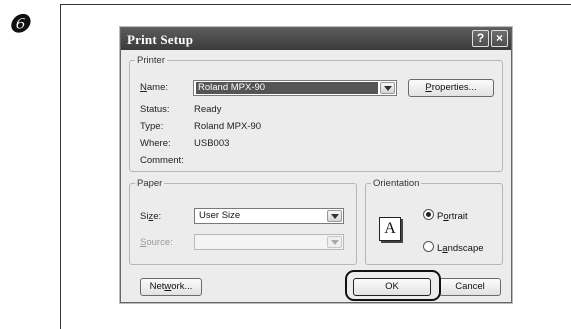  I want to click on paper-source-select, so click(269, 242).